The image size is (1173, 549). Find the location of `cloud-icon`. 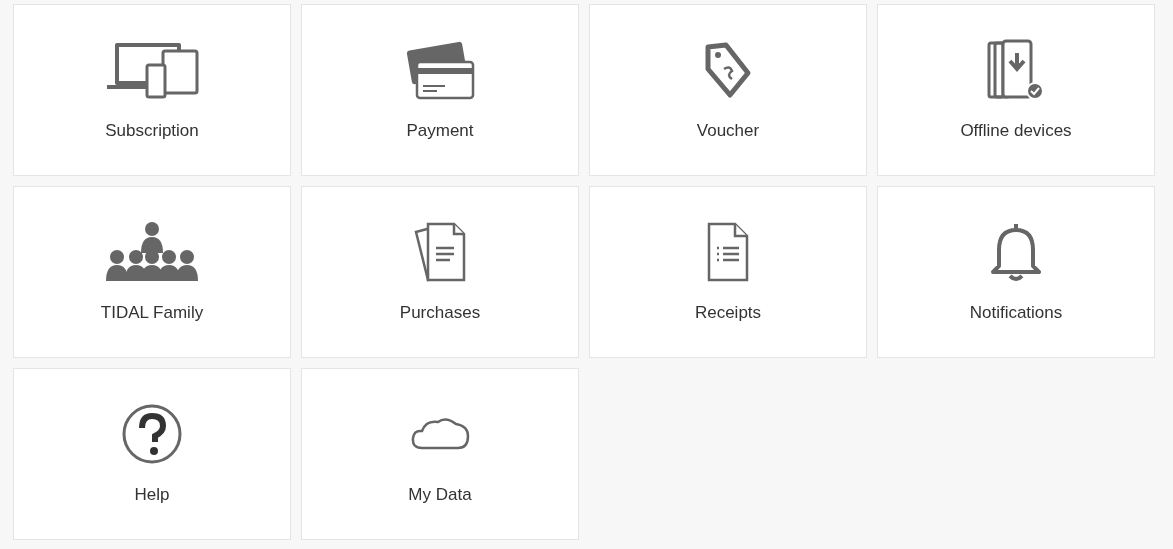

cloud-icon is located at coordinates (440, 434).